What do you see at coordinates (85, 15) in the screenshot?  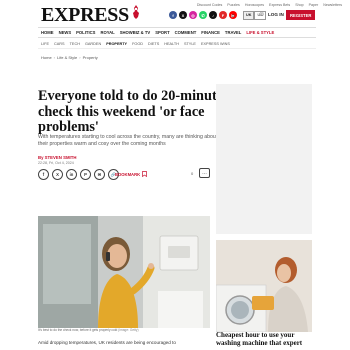 I see `logo-text: EXPRESS` at bounding box center [85, 15].